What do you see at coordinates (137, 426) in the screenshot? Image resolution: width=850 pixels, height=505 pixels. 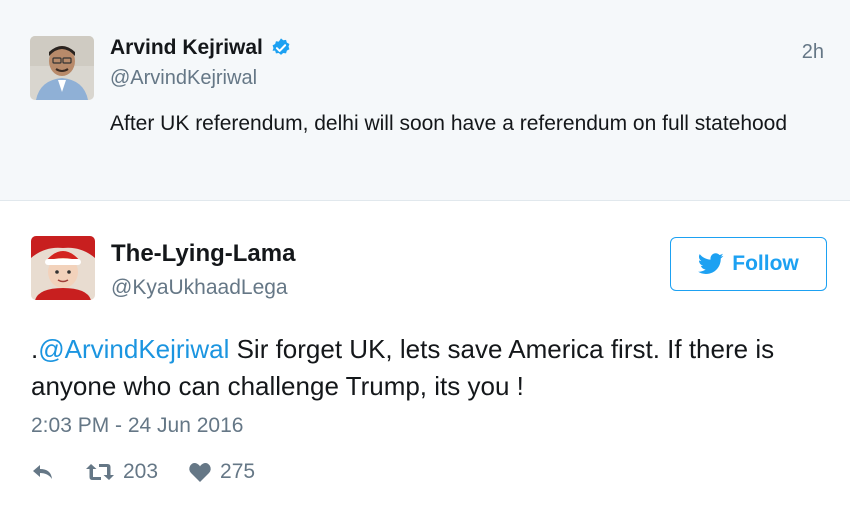 I see `tweet-timestamp: 2:03 PM - 24 Jun 2016` at bounding box center [137, 426].